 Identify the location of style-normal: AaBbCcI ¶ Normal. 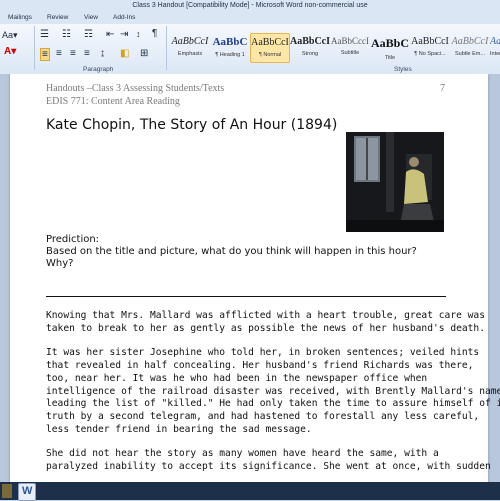
(270, 48).